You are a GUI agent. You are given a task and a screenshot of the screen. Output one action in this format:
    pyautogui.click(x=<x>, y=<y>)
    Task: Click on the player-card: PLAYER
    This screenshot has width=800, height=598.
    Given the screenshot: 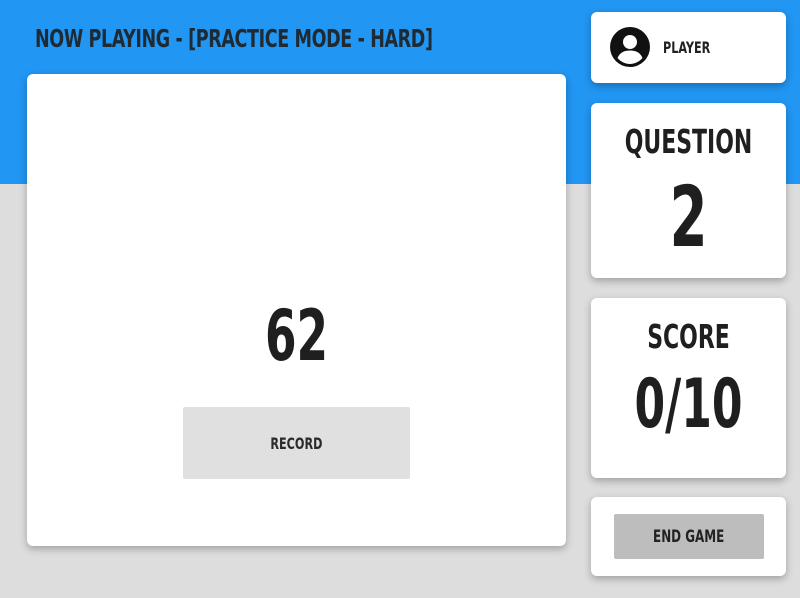 What is the action you would take?
    pyautogui.click(x=688, y=47)
    